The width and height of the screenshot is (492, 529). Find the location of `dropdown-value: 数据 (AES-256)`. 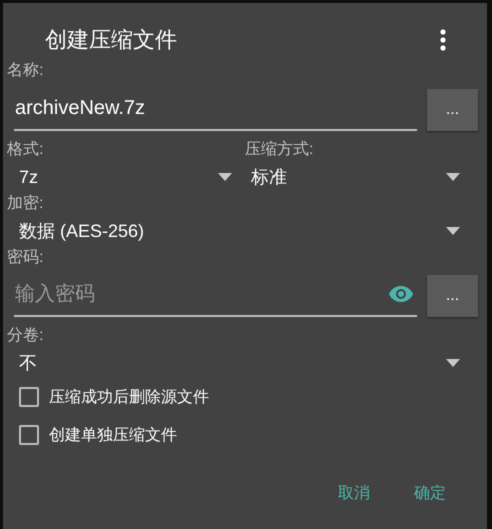

dropdown-value: 数据 (AES-256) is located at coordinates (81, 231).